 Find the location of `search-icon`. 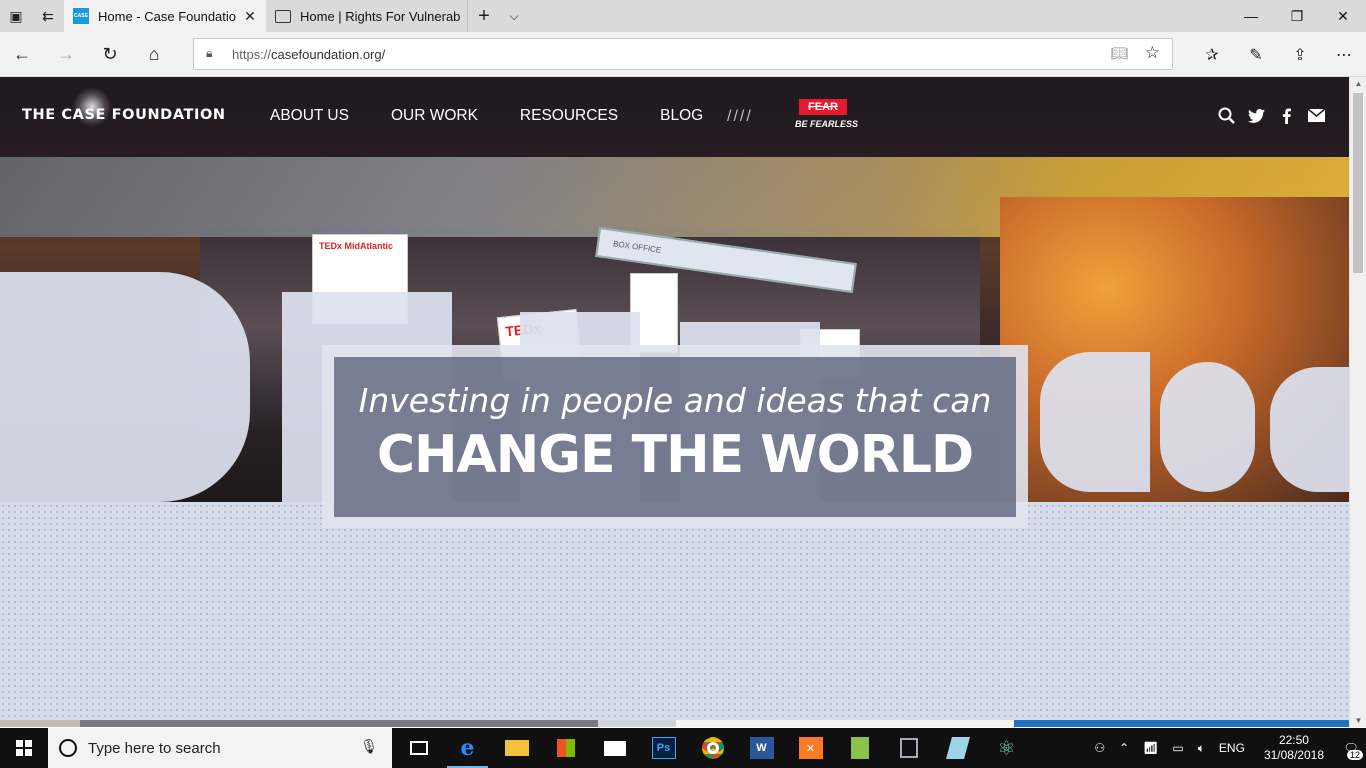

search-icon is located at coordinates (1226, 118).